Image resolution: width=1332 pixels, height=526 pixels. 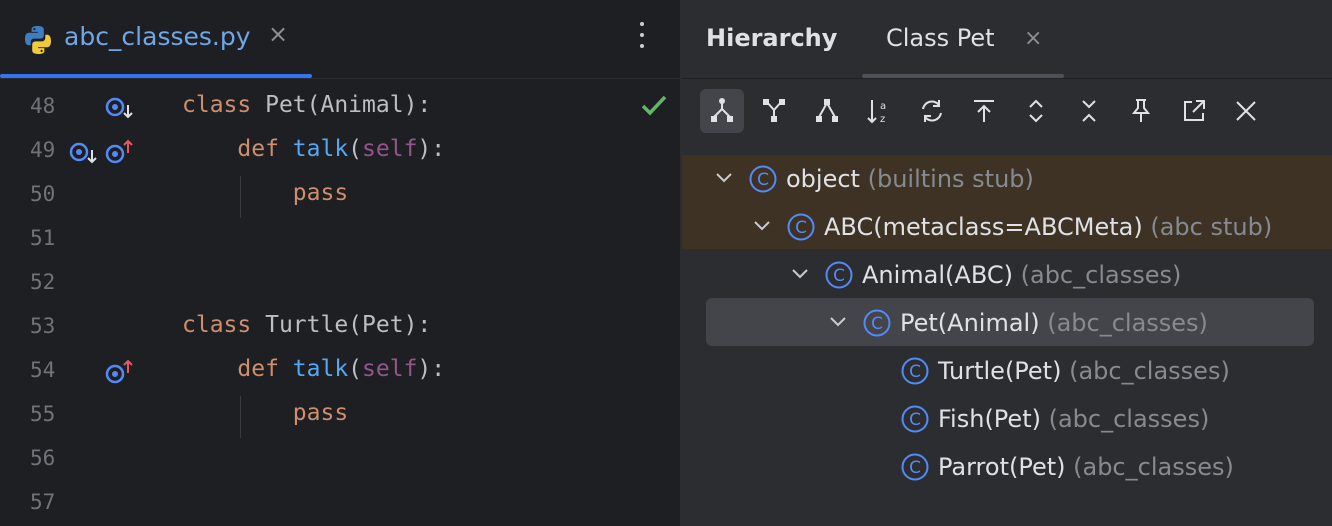 I want to click on code-token: self, so click(x=390, y=149).